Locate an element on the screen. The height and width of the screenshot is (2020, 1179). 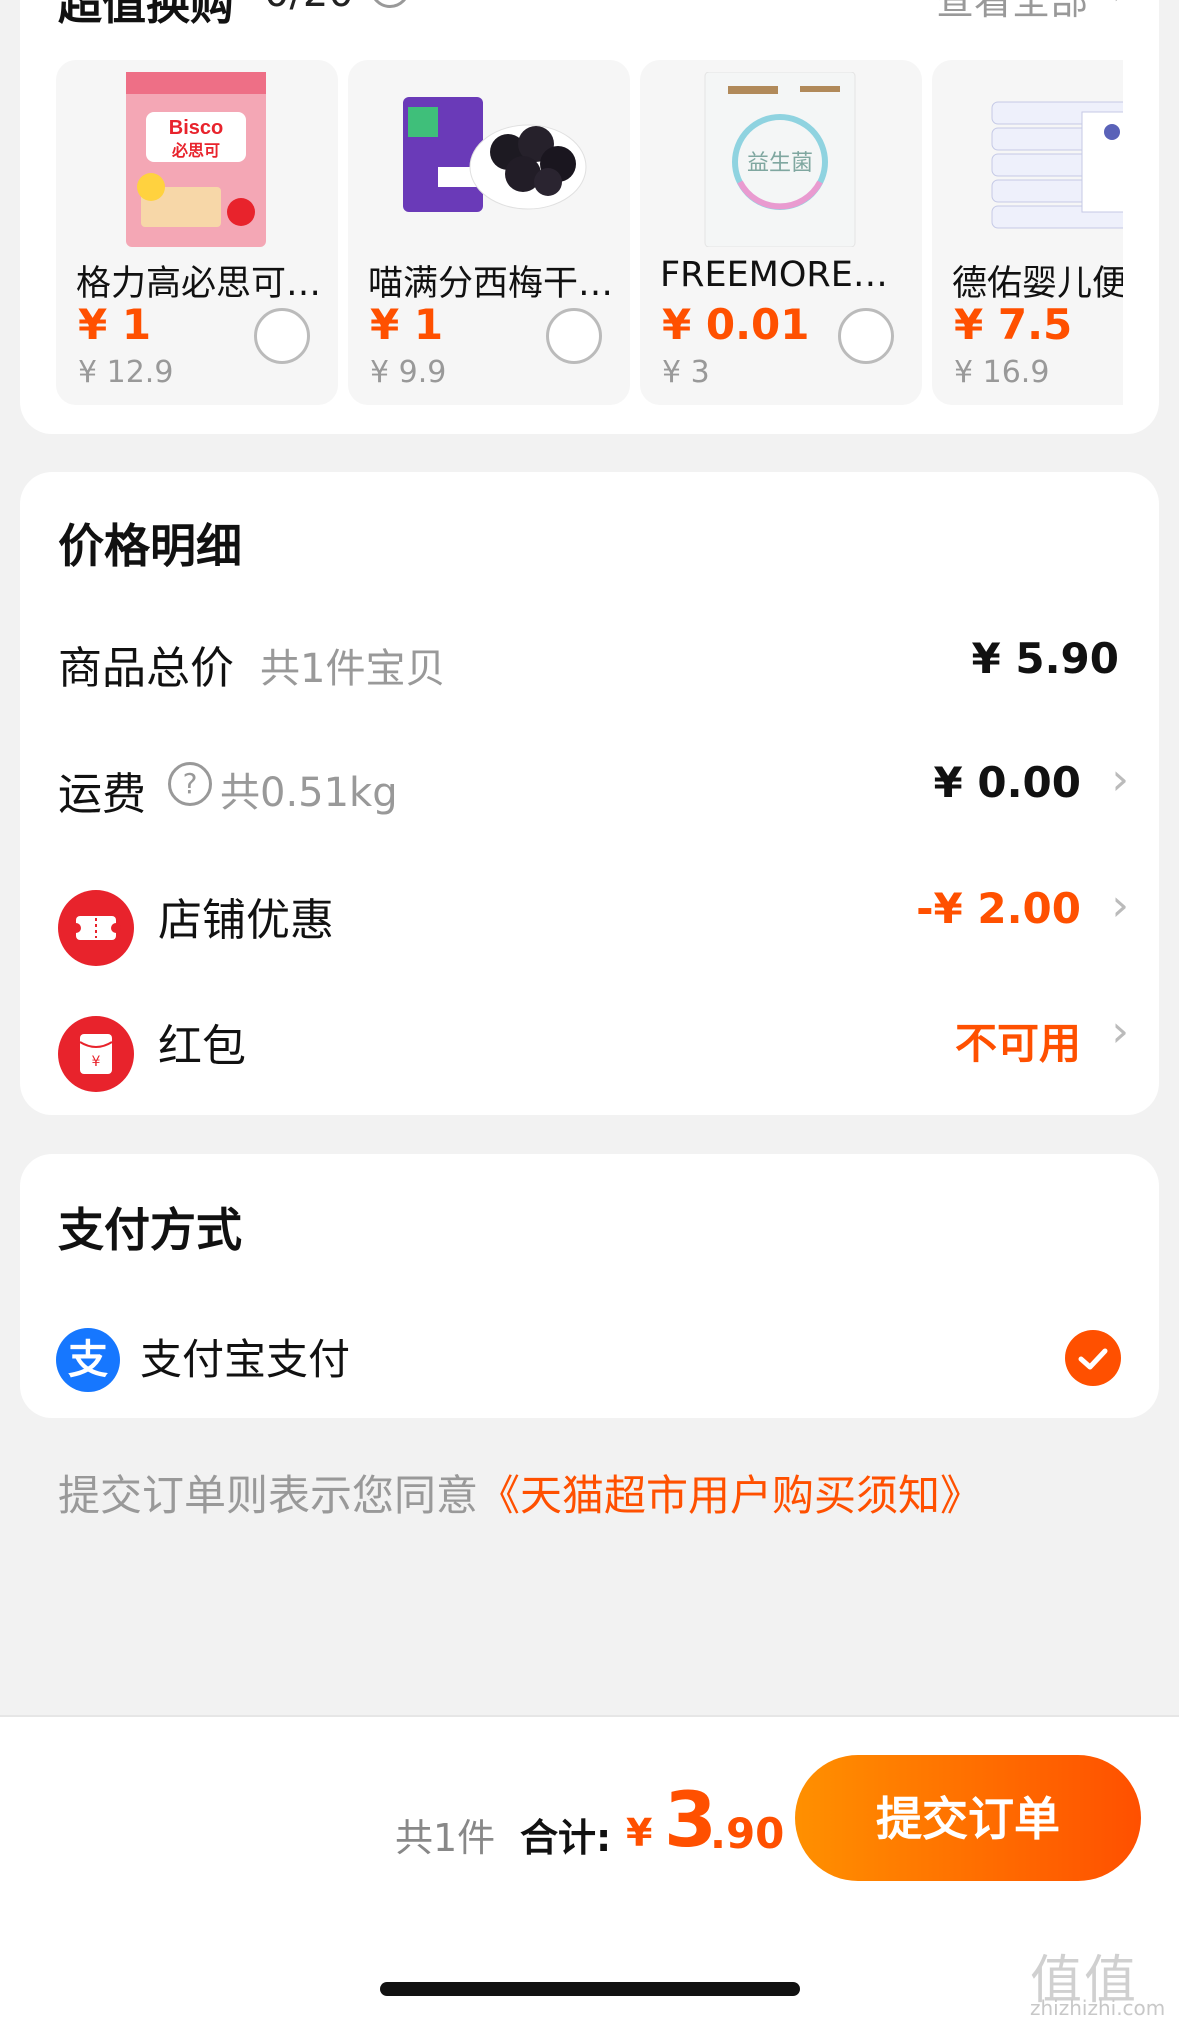
deal-original-price: ¥ 3 is located at coordinates (686, 372).